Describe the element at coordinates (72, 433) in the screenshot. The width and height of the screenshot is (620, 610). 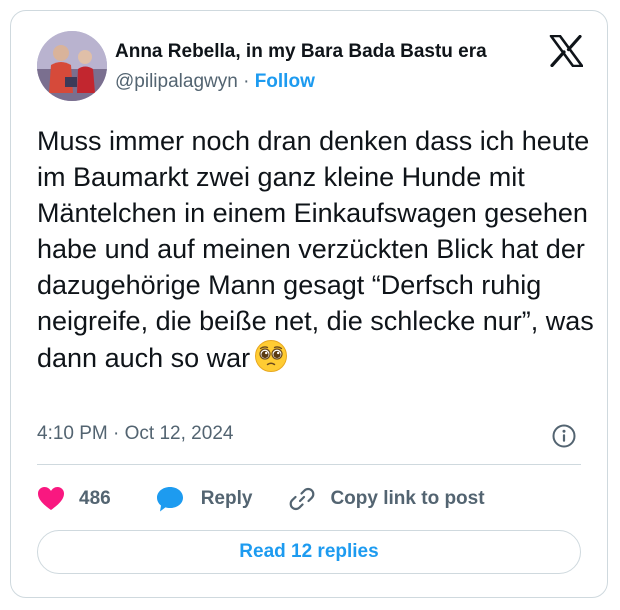
I see `tweet-time: 4:10 PM` at that location.